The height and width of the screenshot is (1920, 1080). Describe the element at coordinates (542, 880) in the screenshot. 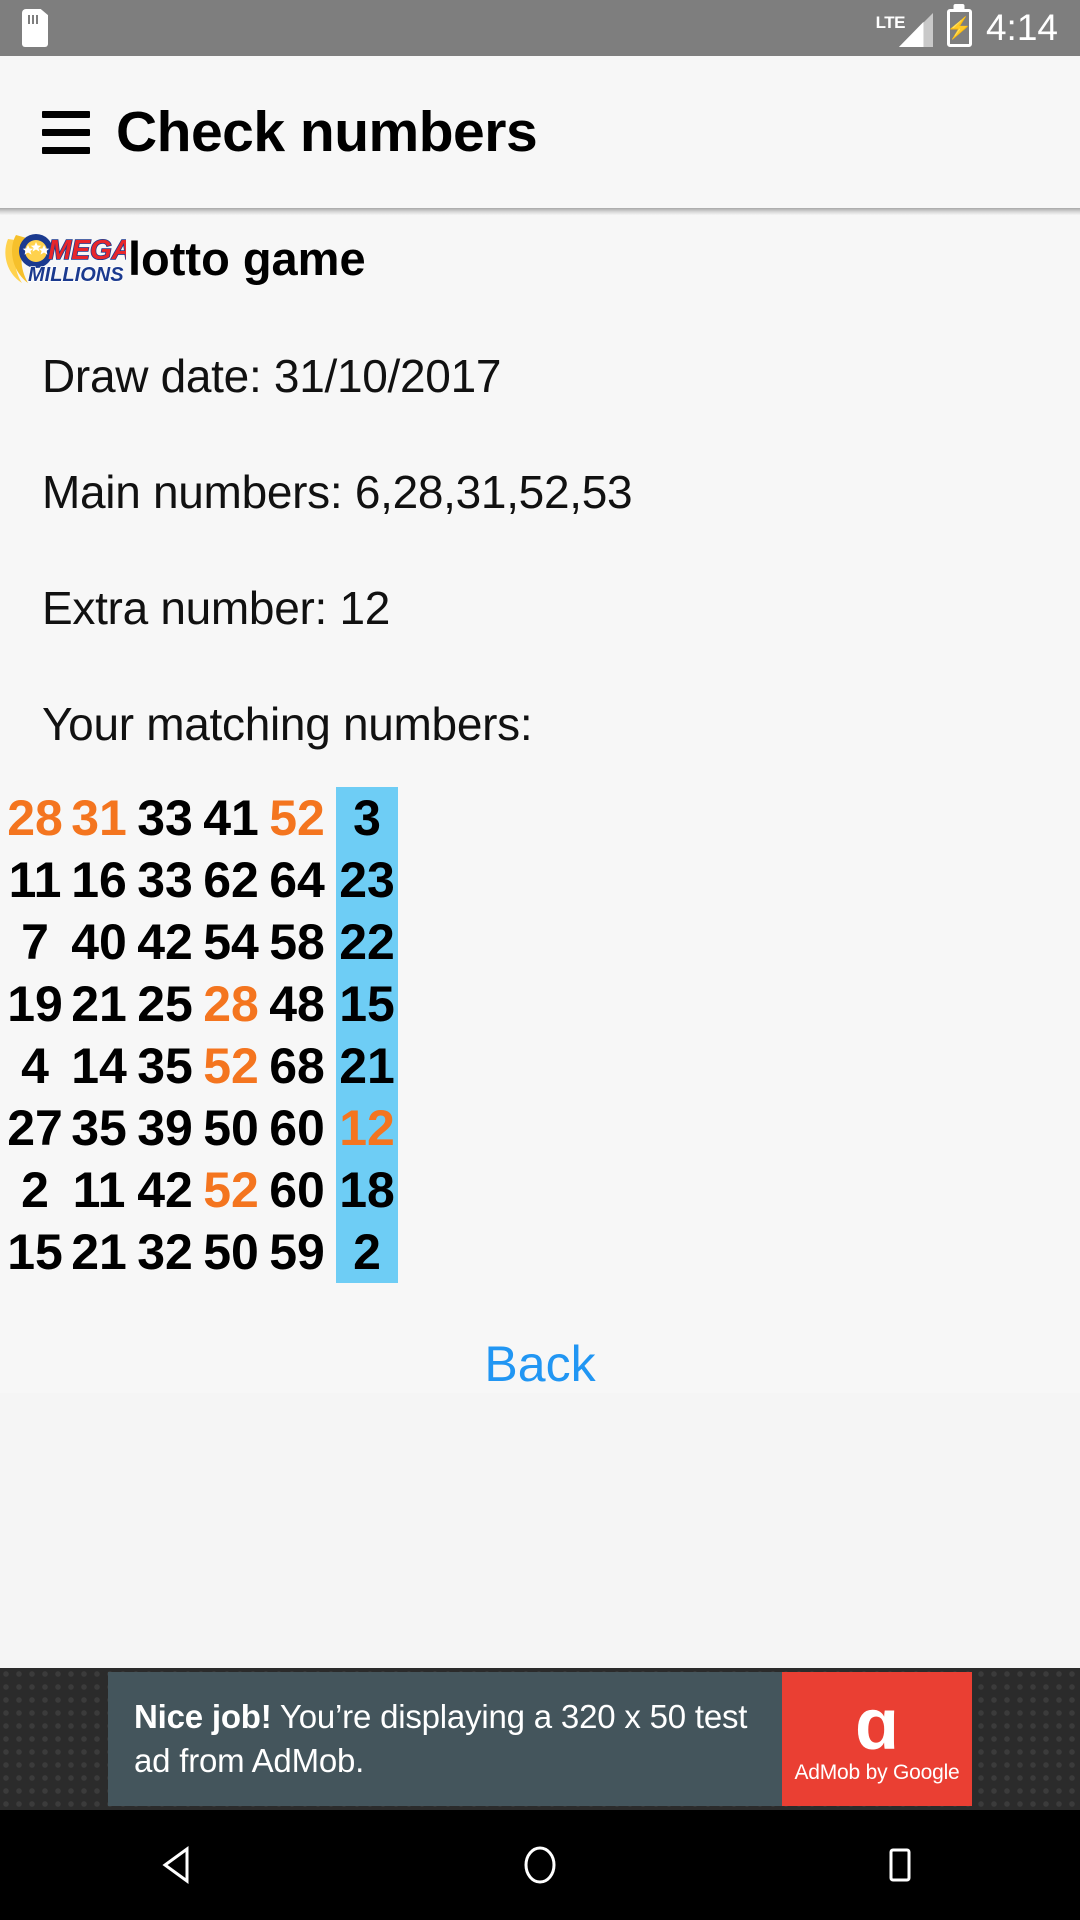

I see `ticket-row: 11 16 33 62 64 23` at that location.